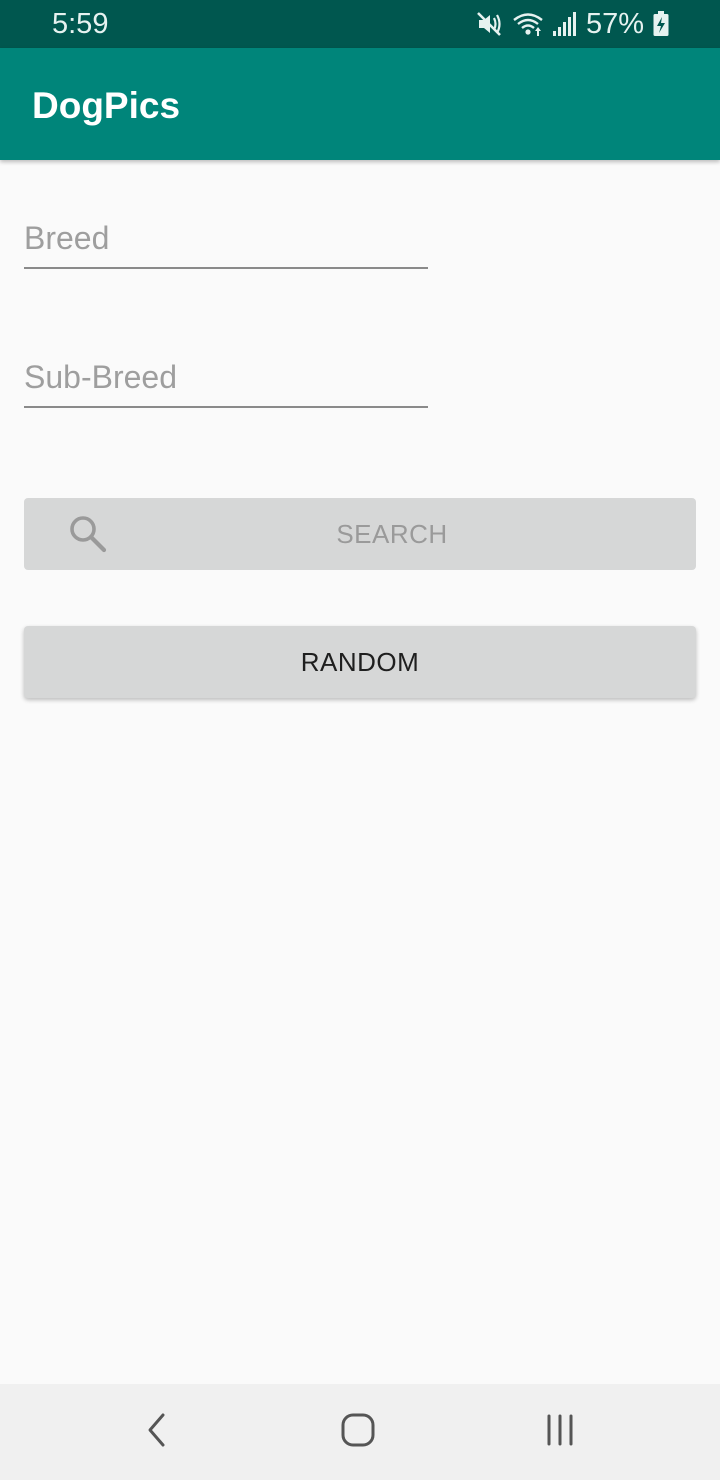  I want to click on back-button, so click(157, 1432).